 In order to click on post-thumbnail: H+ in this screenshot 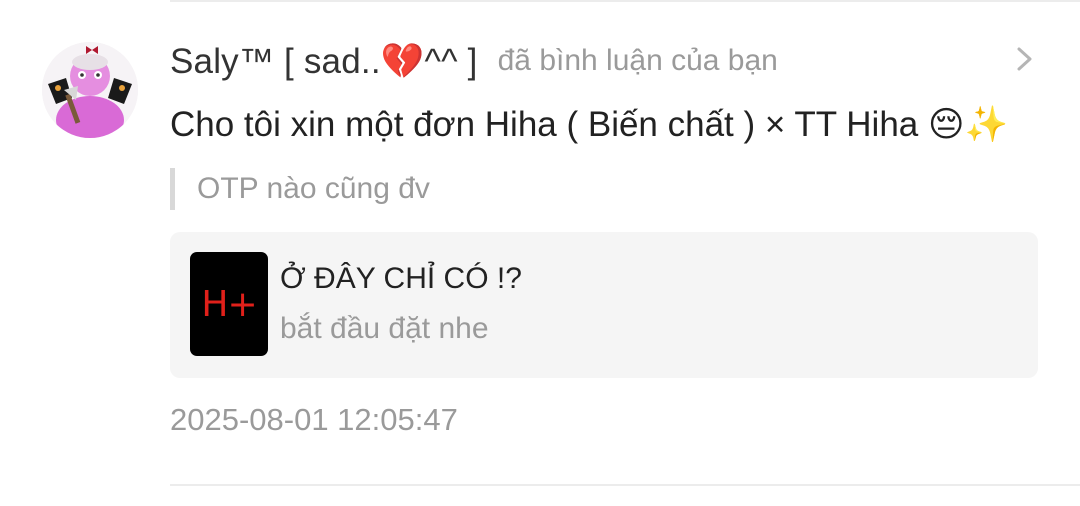, I will do `click(229, 304)`.